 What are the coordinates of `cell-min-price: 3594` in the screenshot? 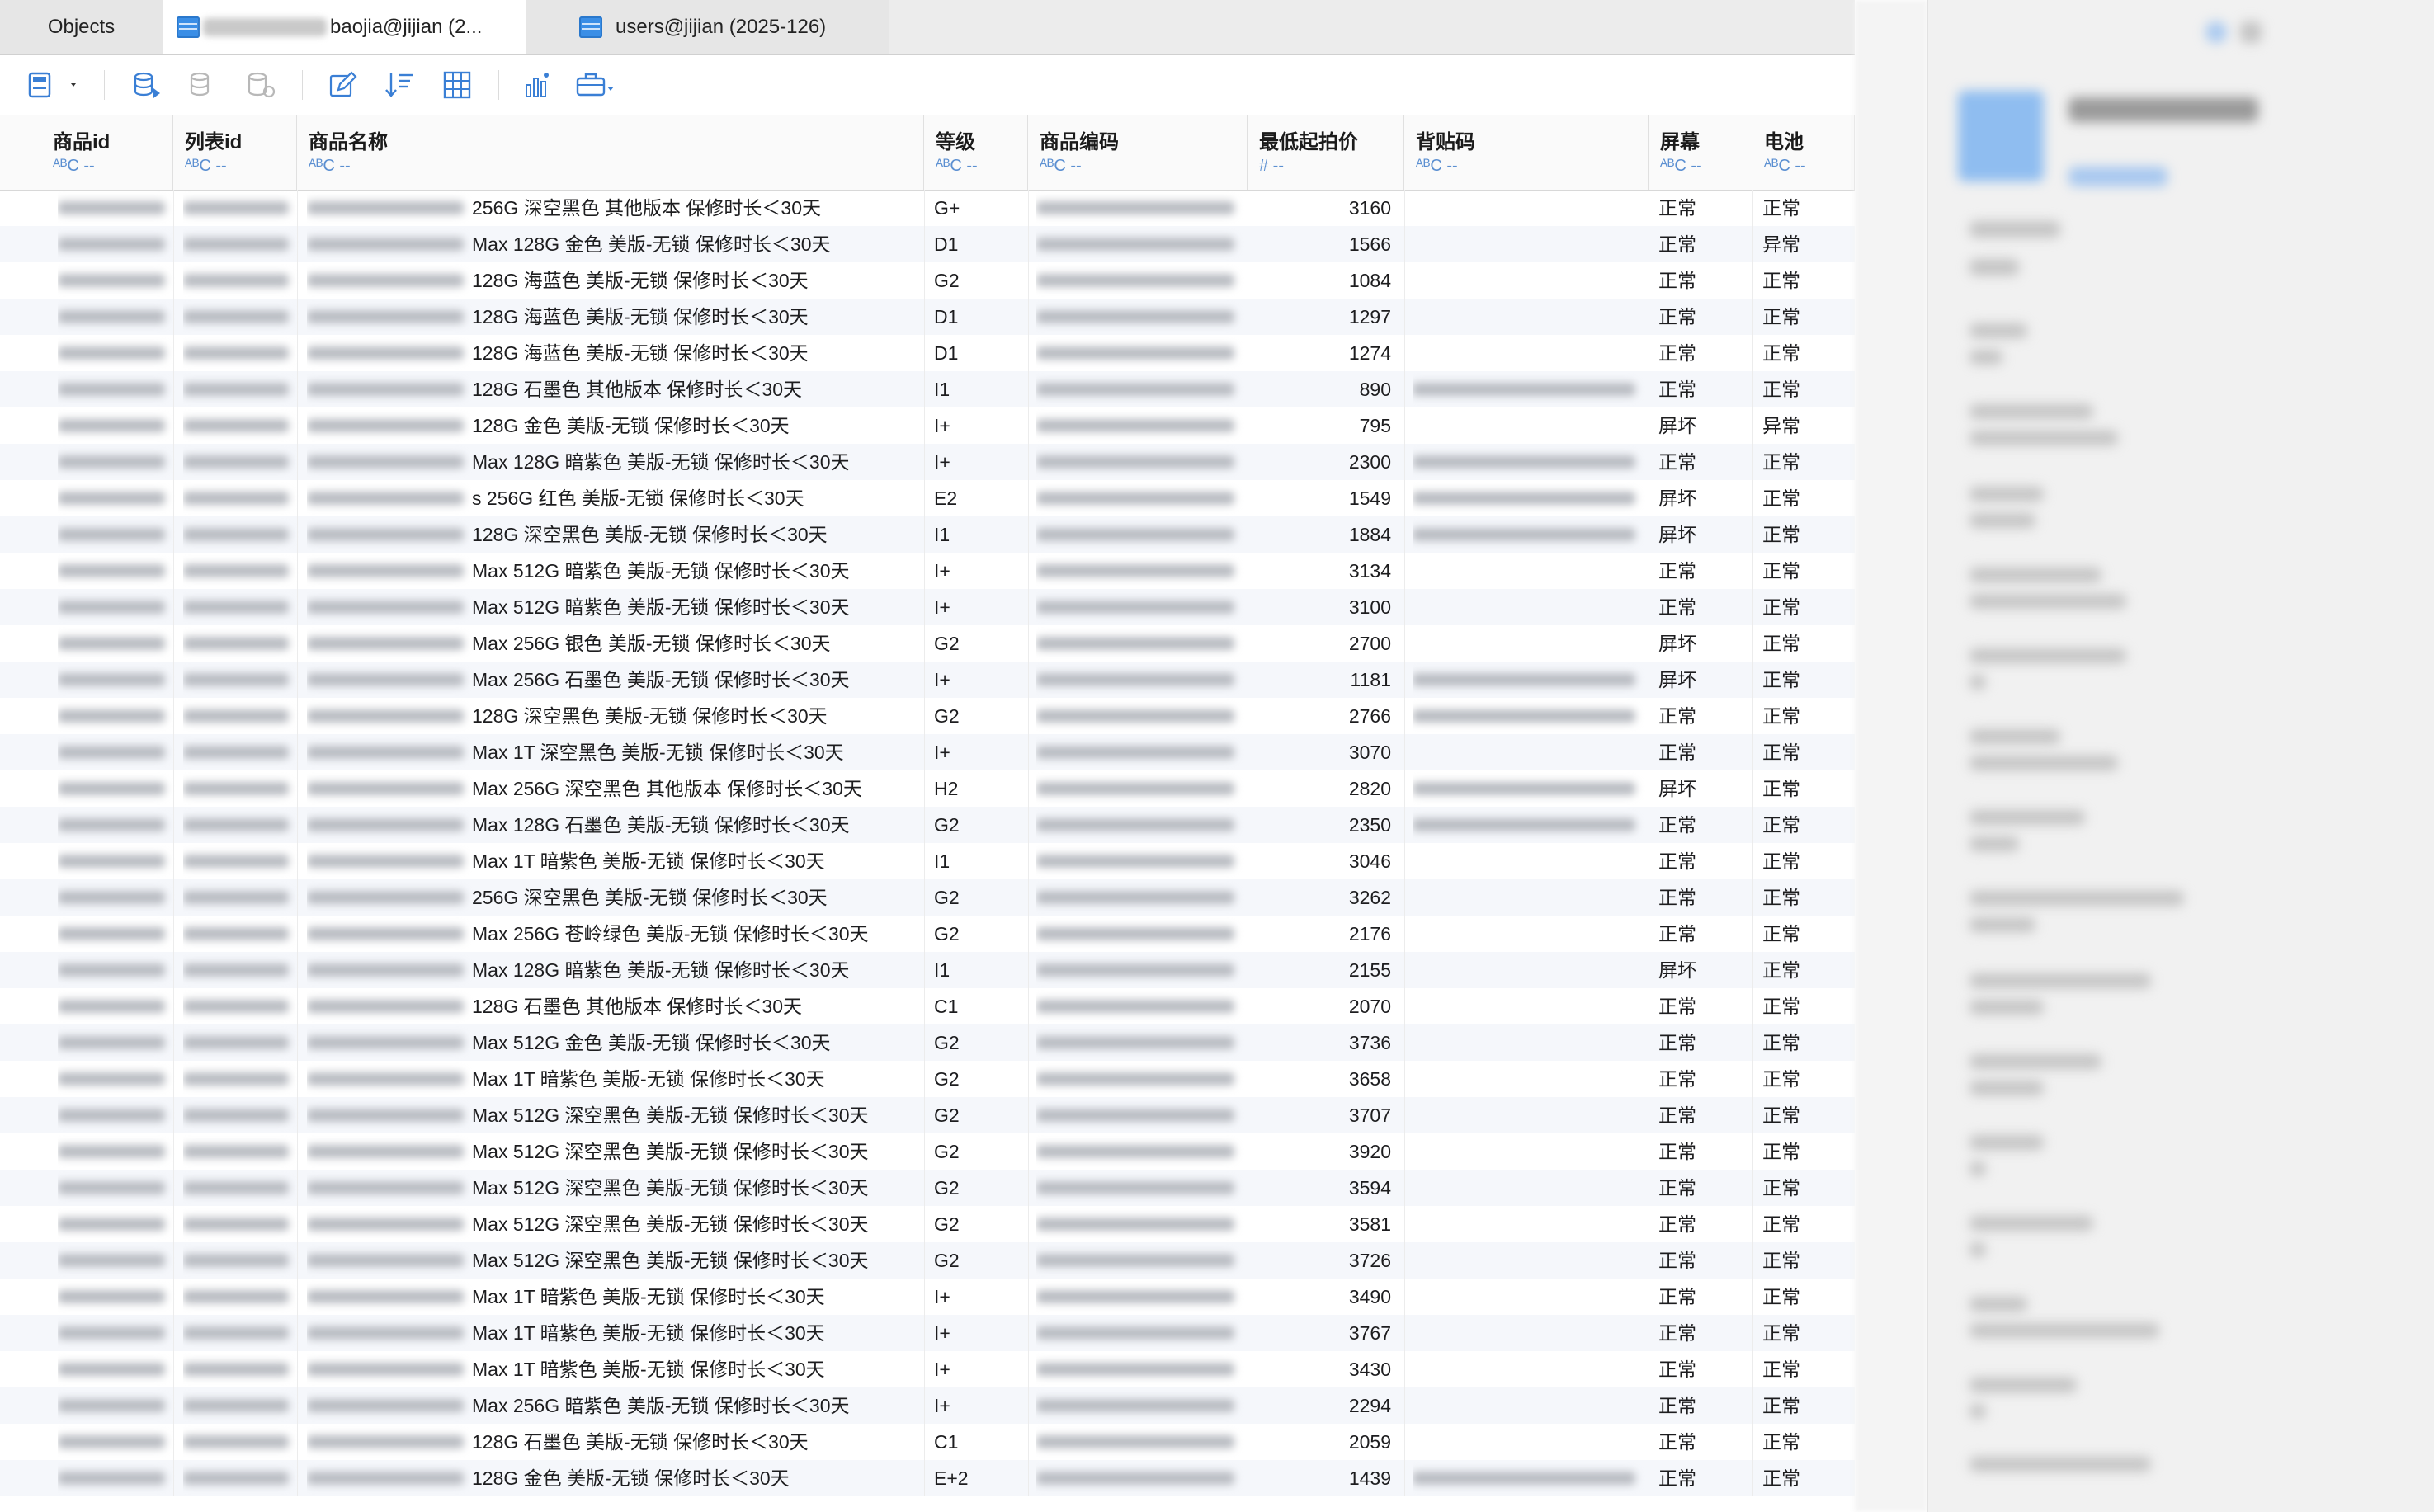 It's located at (1323, 1188).